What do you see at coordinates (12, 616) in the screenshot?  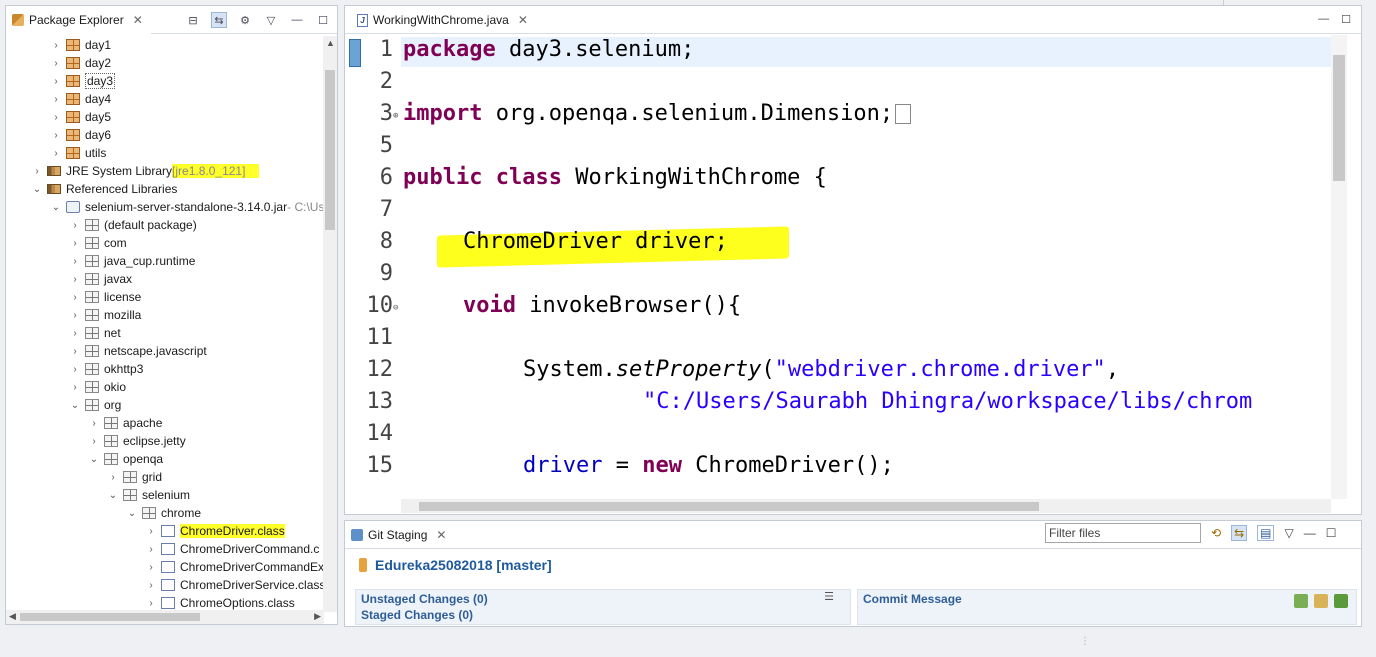 I see `scroll-left-icon: ◀` at bounding box center [12, 616].